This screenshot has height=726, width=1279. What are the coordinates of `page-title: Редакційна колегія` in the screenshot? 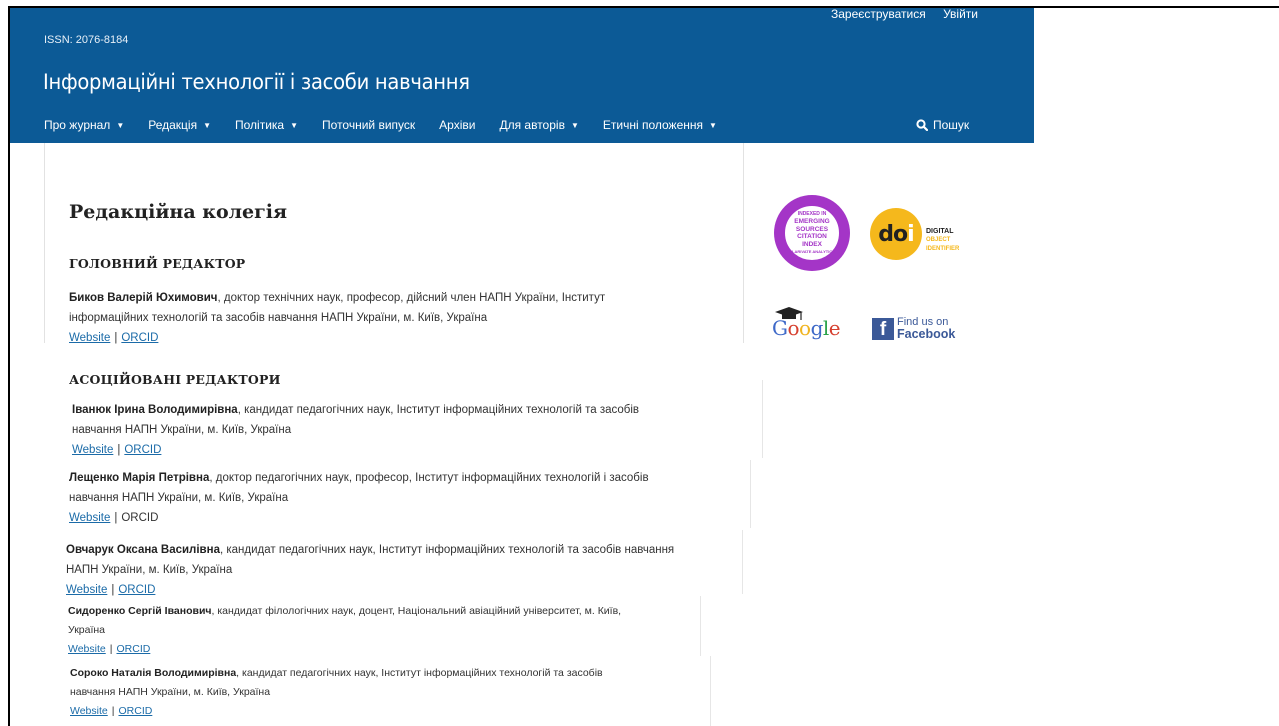 It's located at (178, 212).